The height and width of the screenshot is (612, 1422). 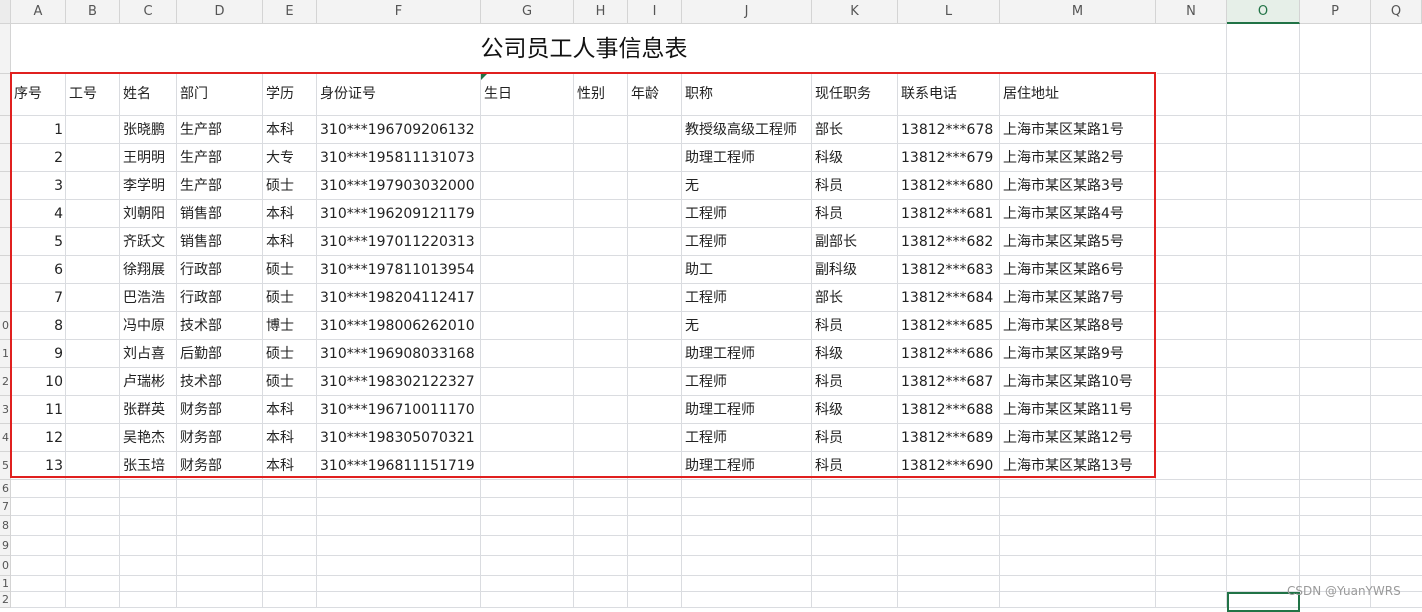 I want to click on table-cell: 吴艳杰, so click(x=142, y=438).